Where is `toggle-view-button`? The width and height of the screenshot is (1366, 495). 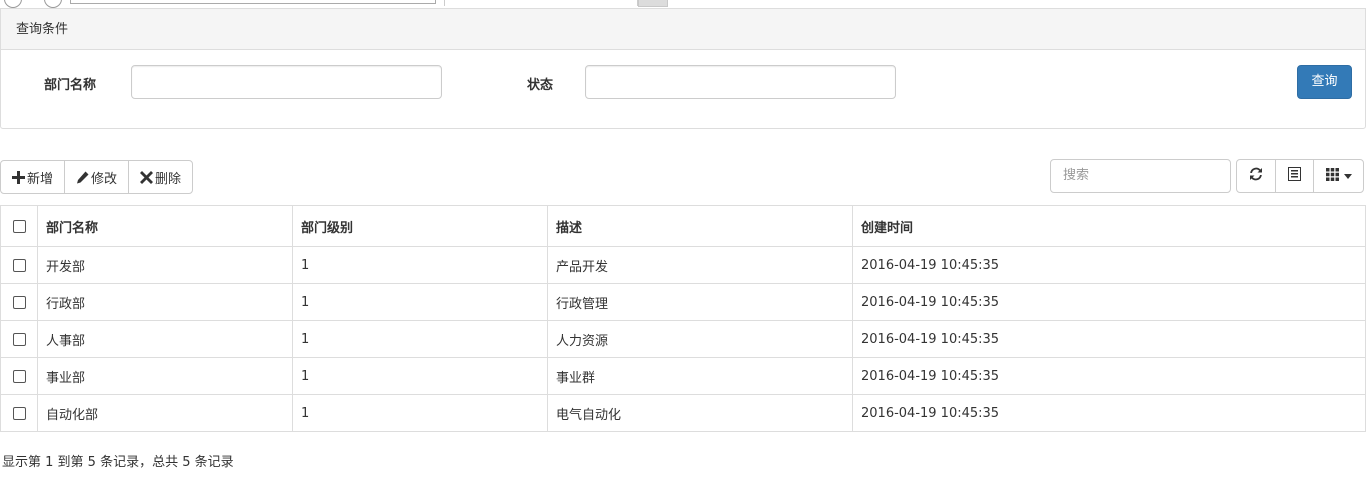
toggle-view-button is located at coordinates (1294, 176).